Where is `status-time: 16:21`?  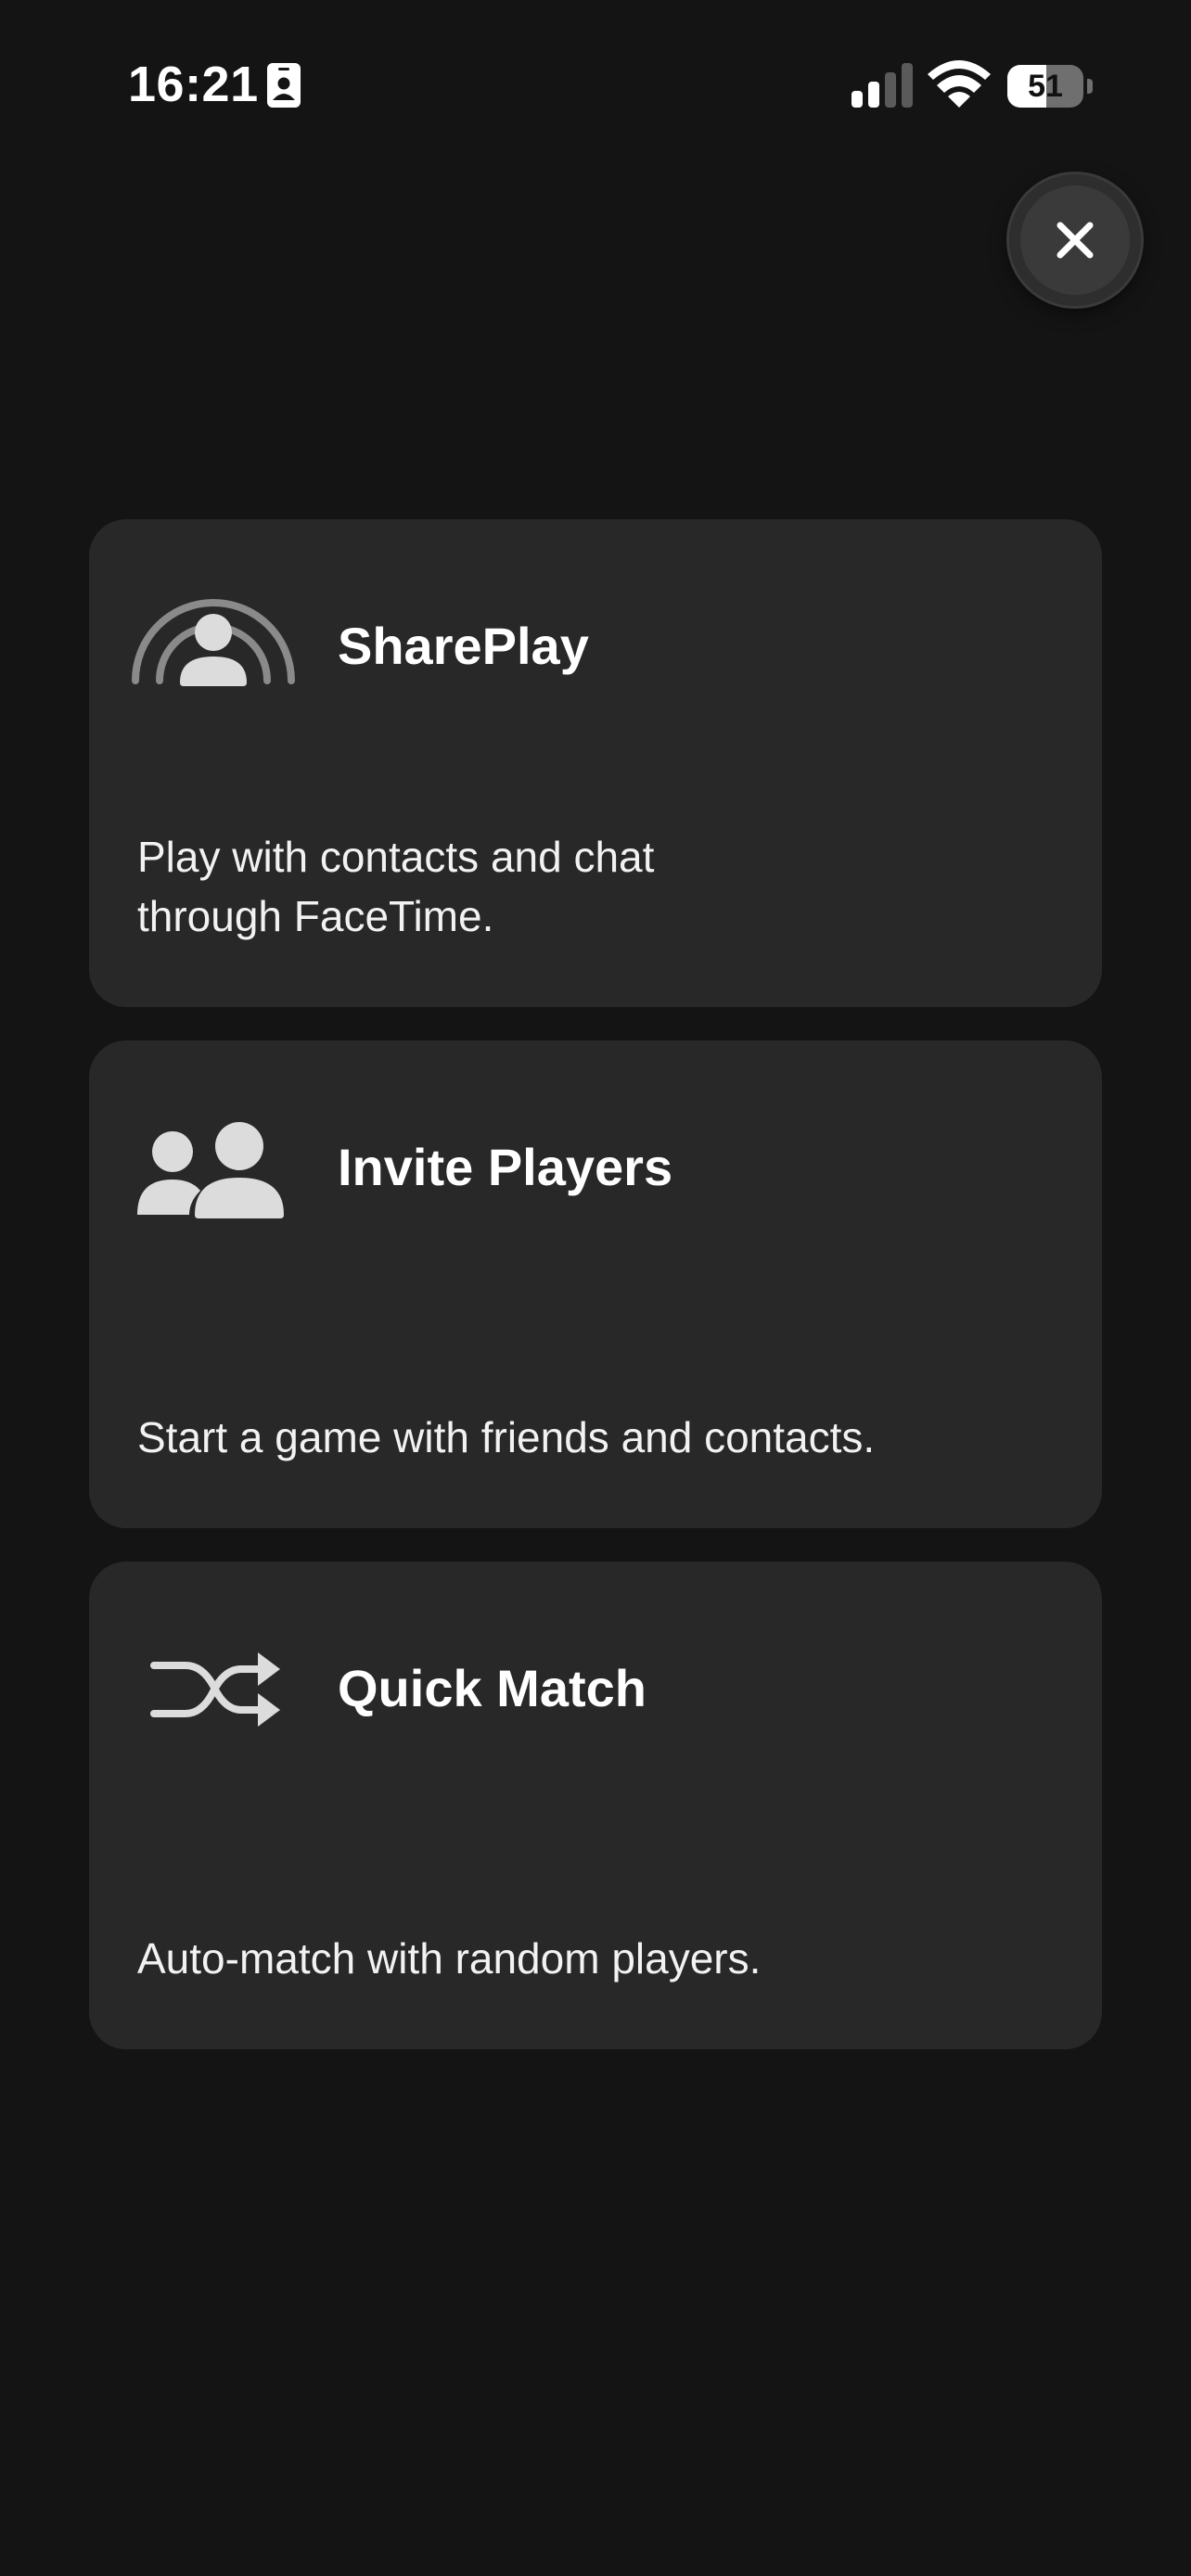 status-time: 16:21 is located at coordinates (193, 84).